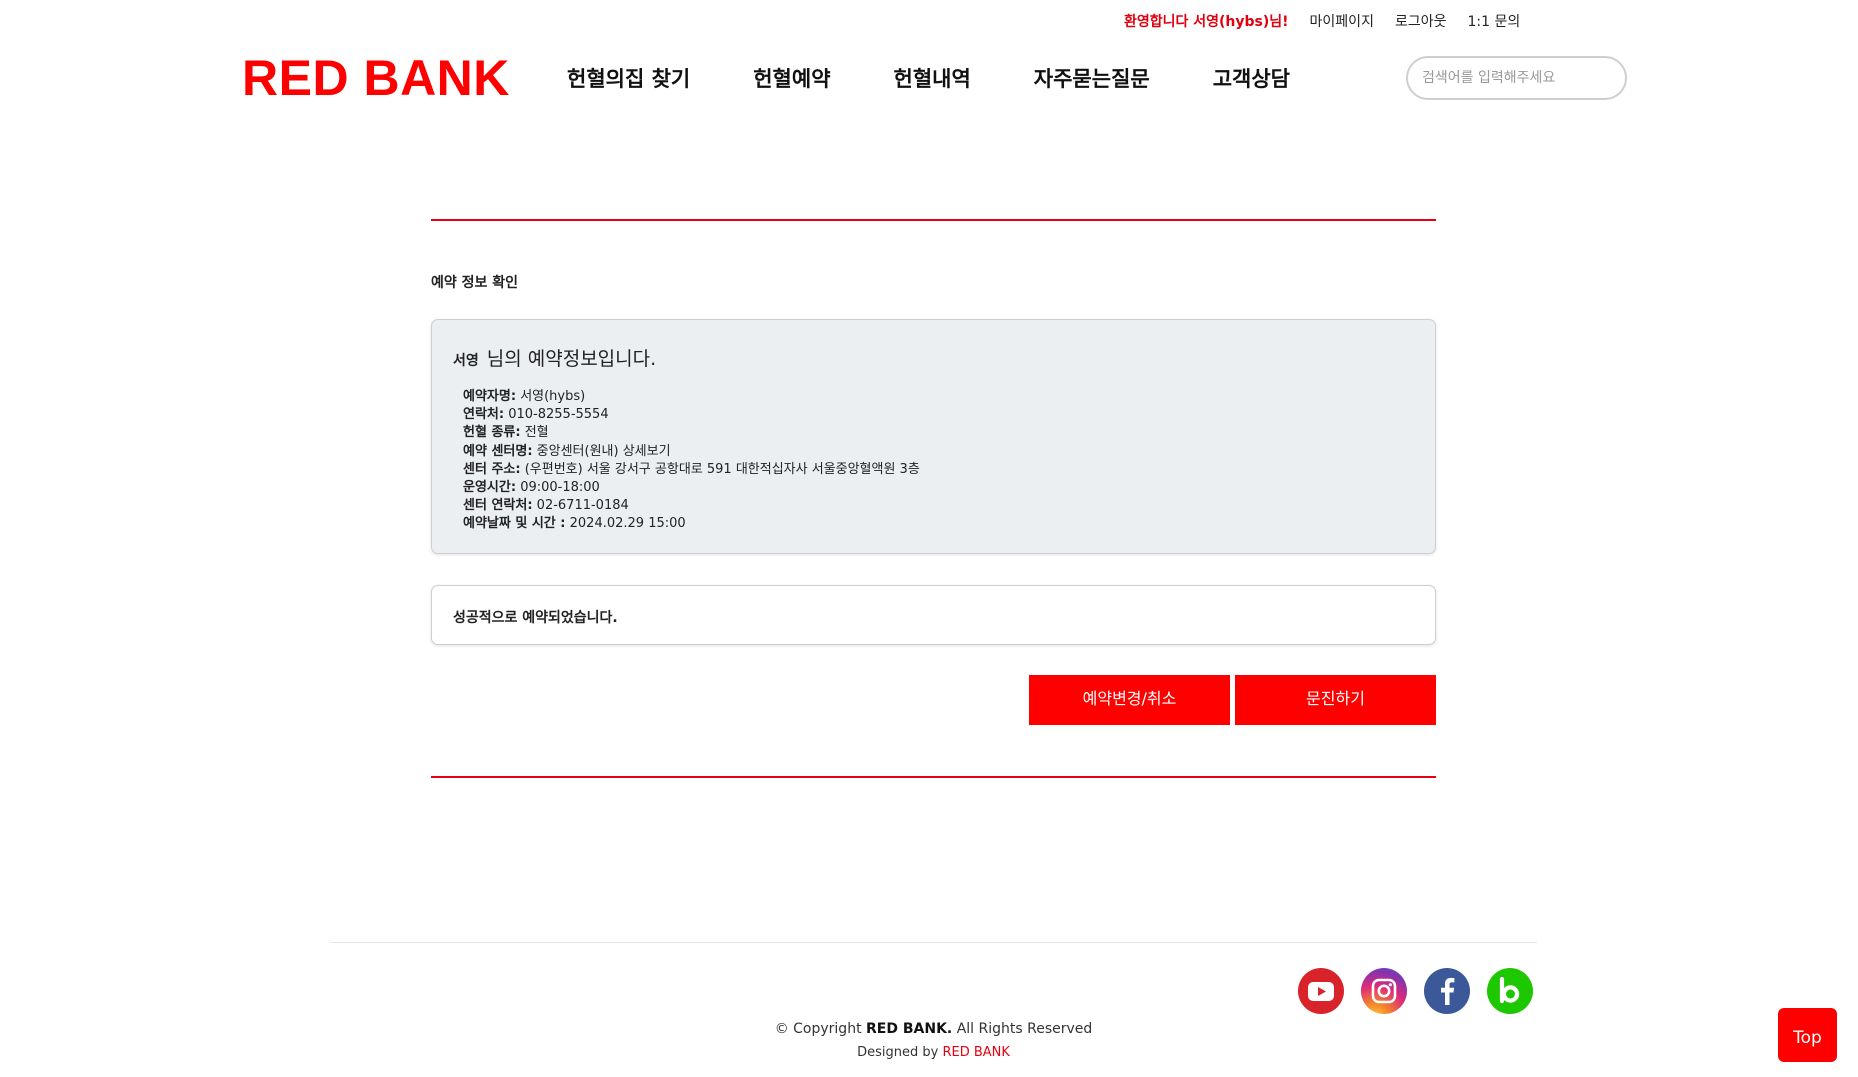 The height and width of the screenshot is (1077, 1858). I want to click on logout-link: 로그아웃, so click(1421, 21).